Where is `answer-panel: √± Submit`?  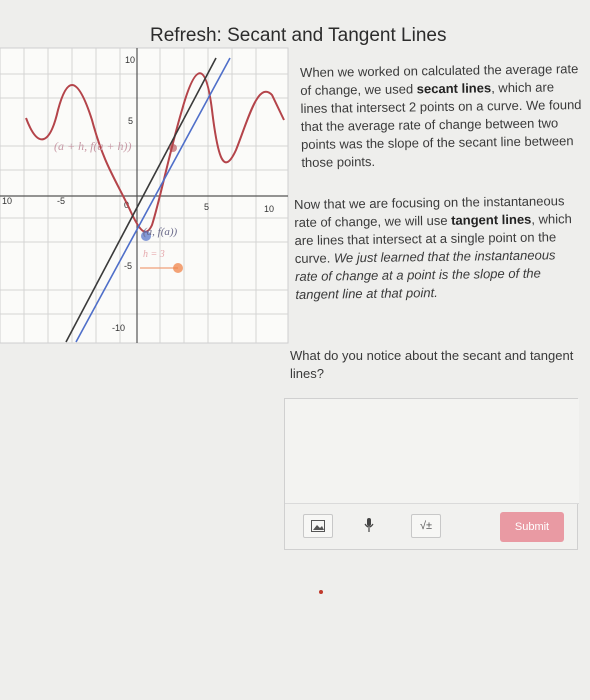
answer-panel: √± Submit is located at coordinates (431, 474).